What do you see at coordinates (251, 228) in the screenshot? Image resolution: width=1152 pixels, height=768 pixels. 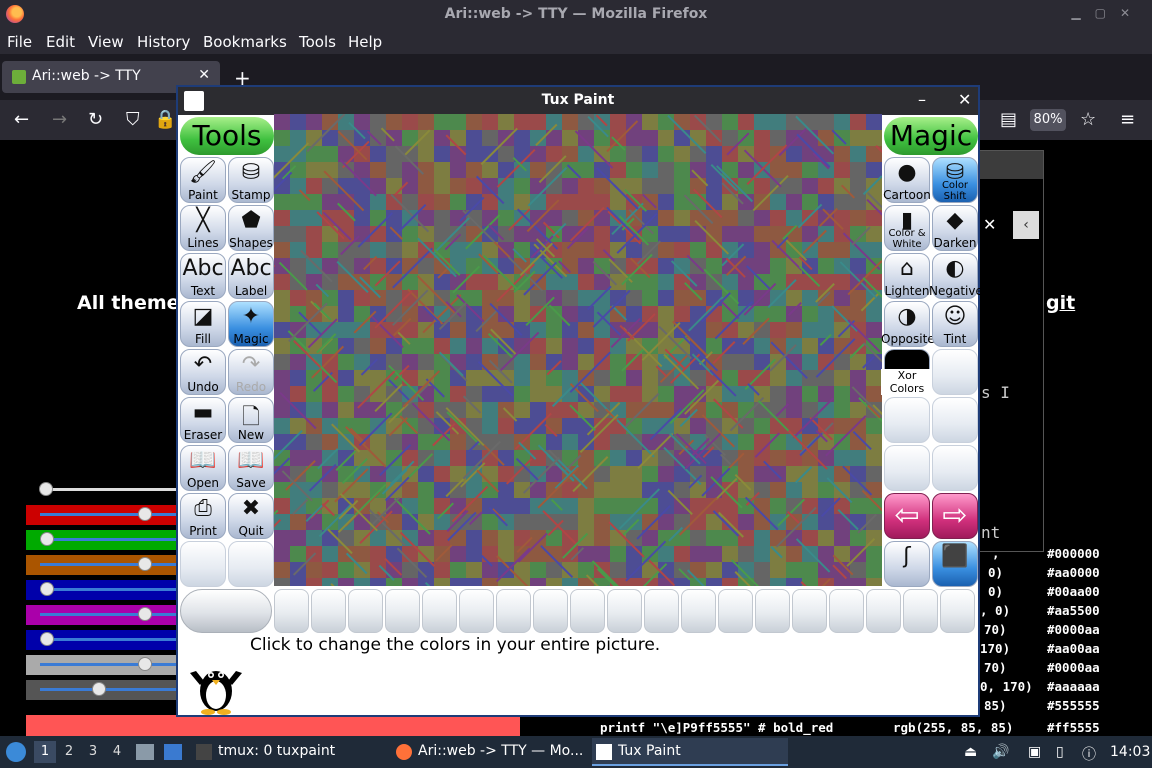 I see `tool-shapes-button: ⬟ Shapes` at bounding box center [251, 228].